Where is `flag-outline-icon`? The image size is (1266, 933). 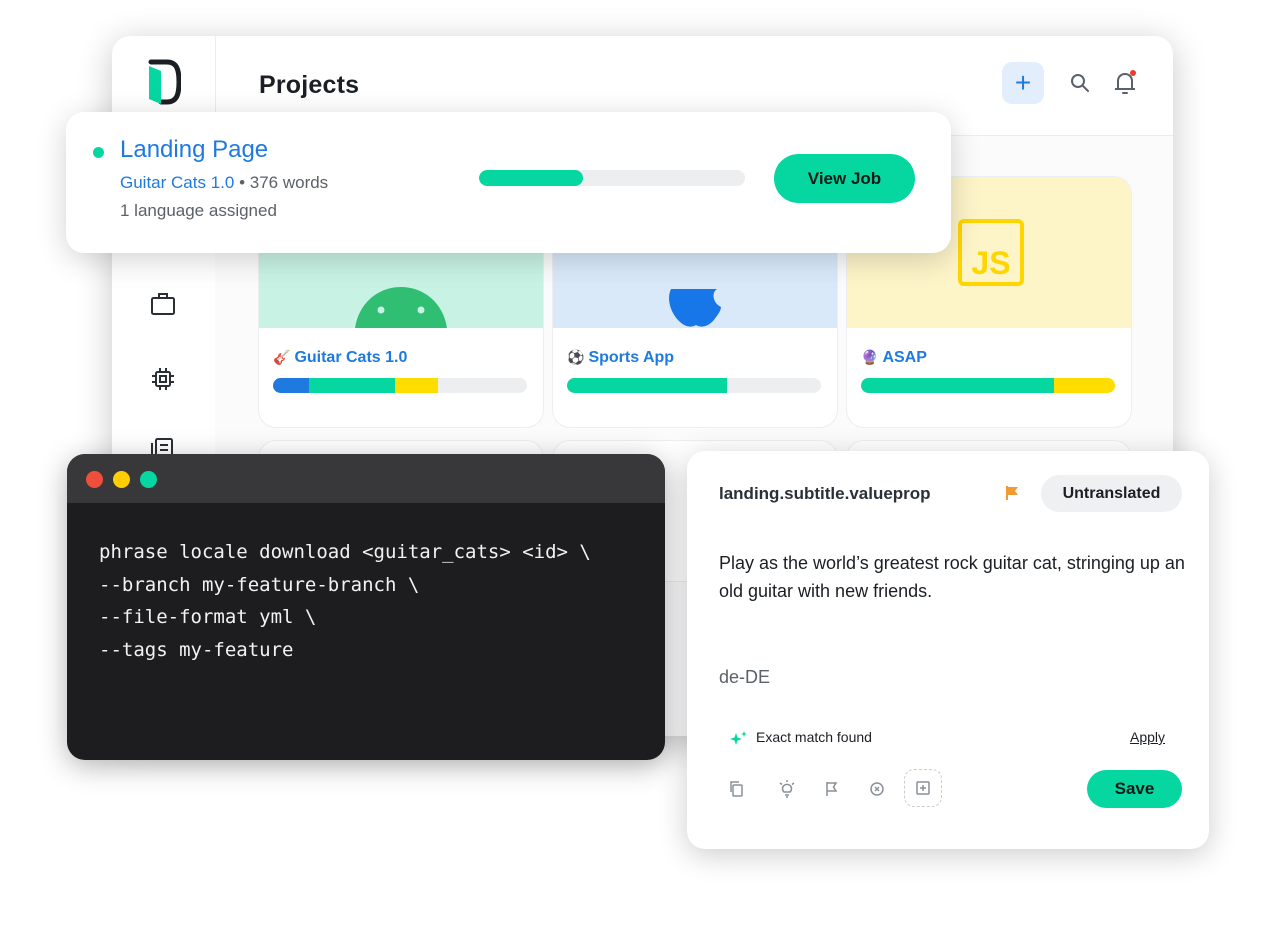 flag-outline-icon is located at coordinates (832, 789).